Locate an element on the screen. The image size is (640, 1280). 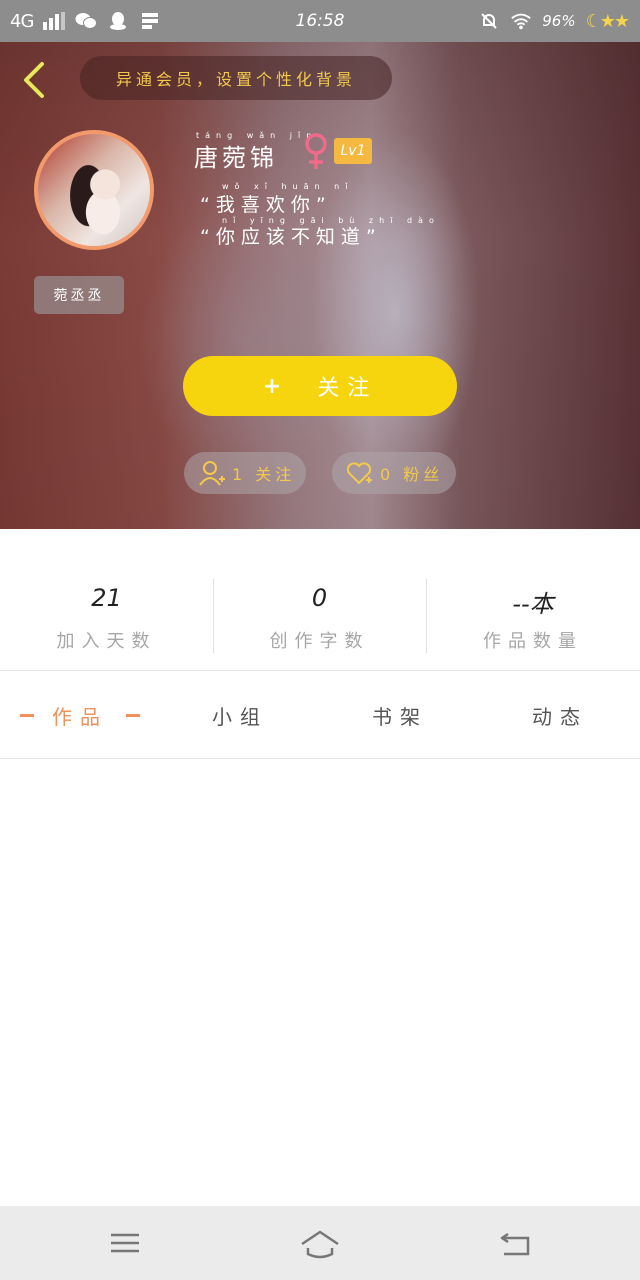
nickname-tag: 菀丞丞 is located at coordinates (79, 295).